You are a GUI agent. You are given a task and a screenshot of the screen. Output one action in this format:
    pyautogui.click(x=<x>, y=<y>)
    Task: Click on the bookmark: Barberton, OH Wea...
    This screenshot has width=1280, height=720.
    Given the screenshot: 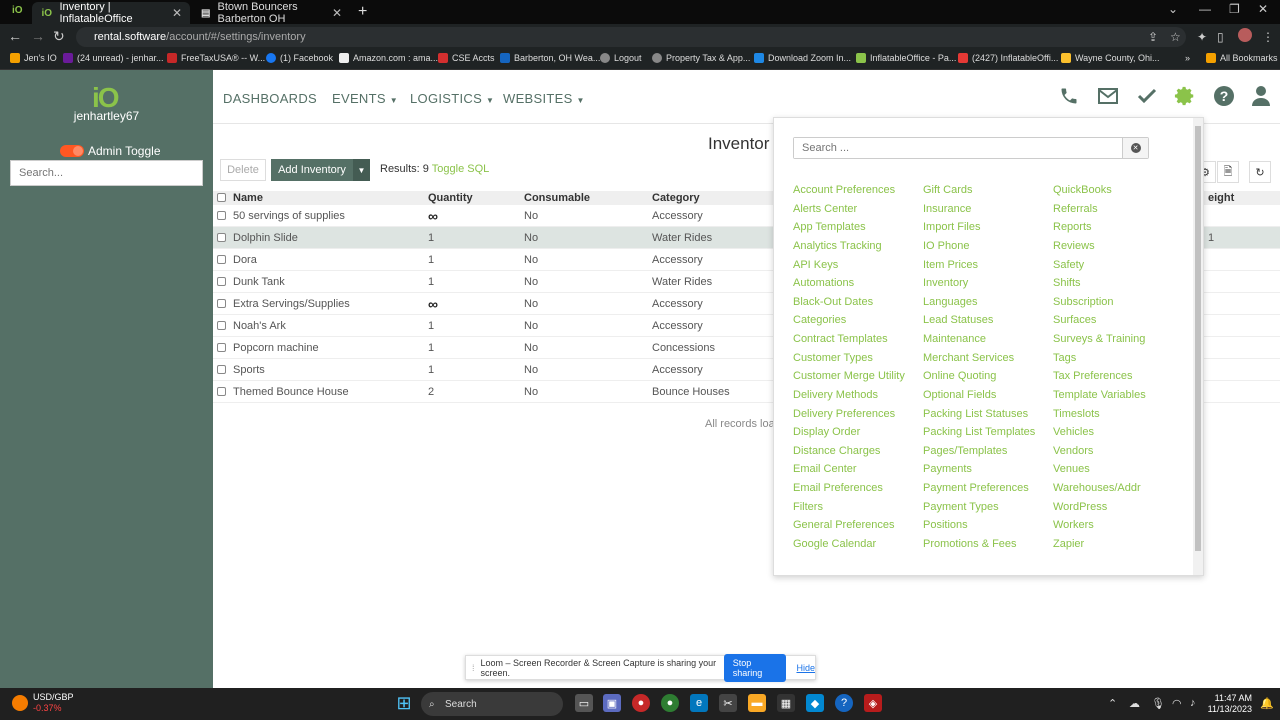 What is the action you would take?
    pyautogui.click(x=550, y=58)
    